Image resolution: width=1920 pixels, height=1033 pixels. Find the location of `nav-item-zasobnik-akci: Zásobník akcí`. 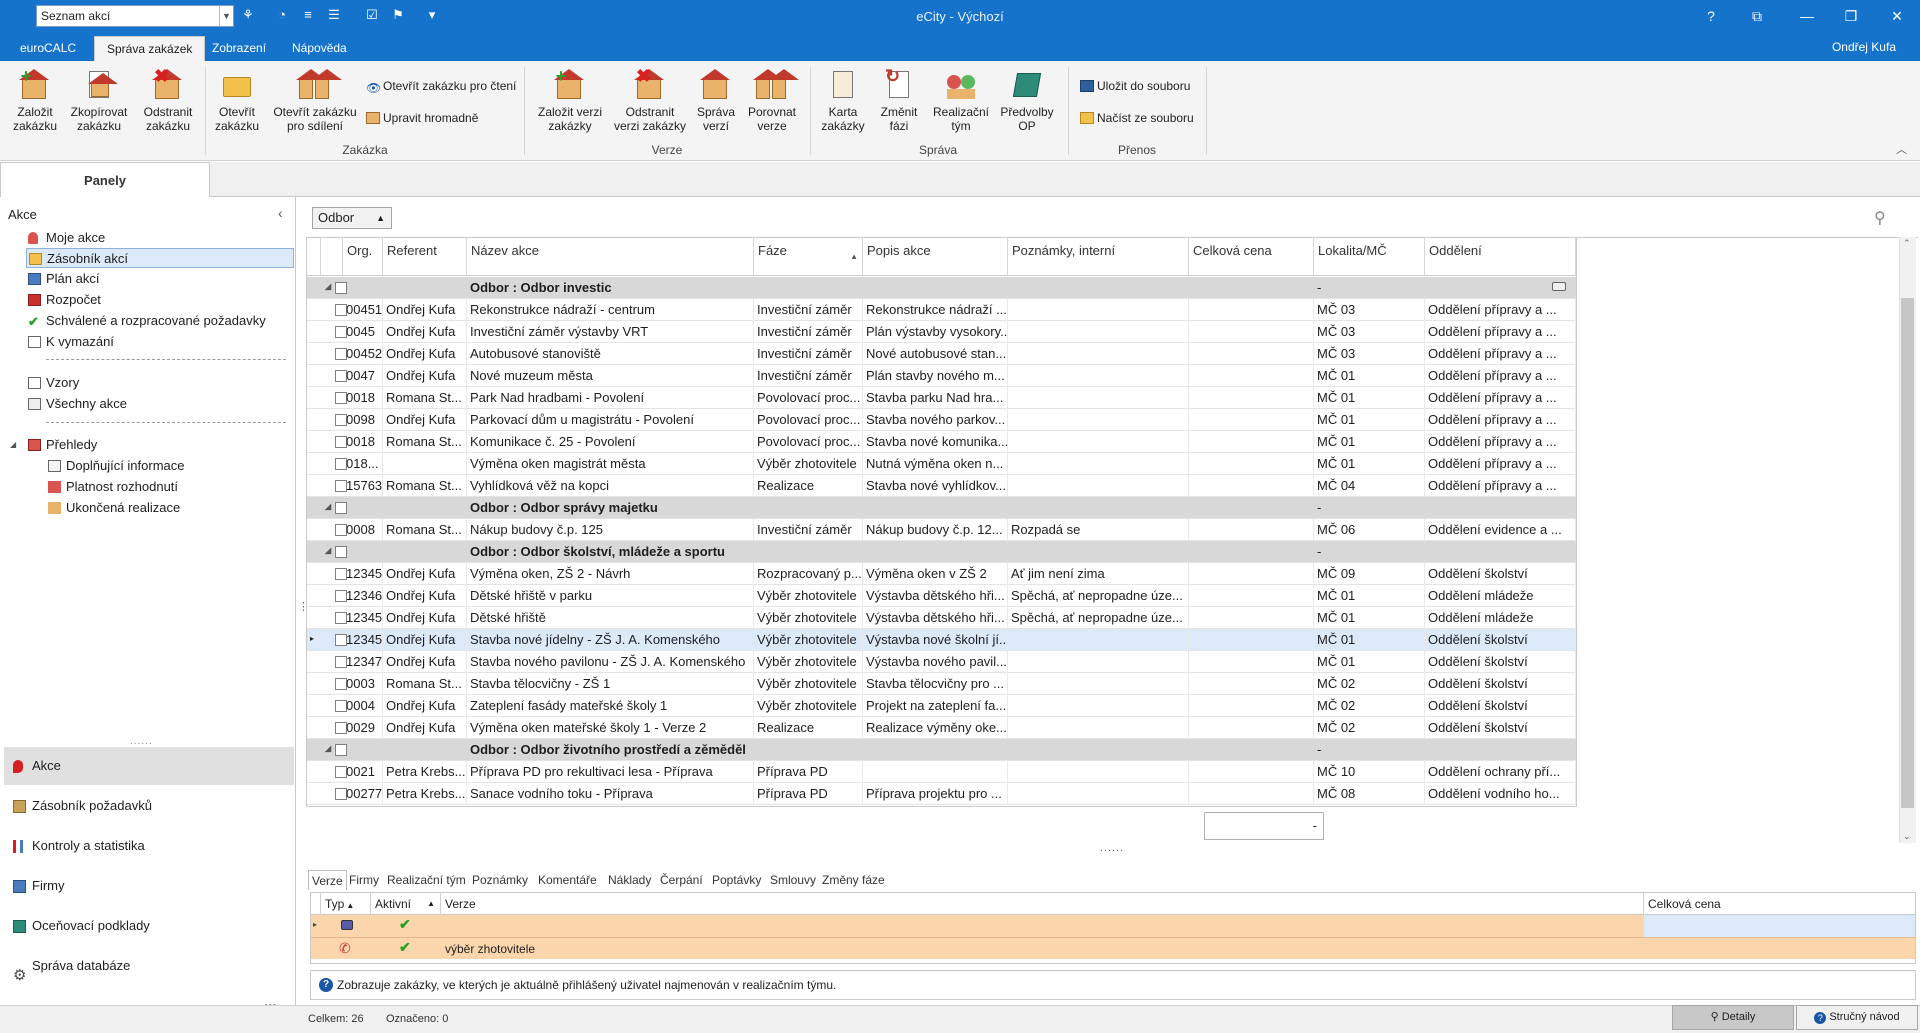

nav-item-zasobnik-akci: Zásobník akcí is located at coordinates (160, 258).